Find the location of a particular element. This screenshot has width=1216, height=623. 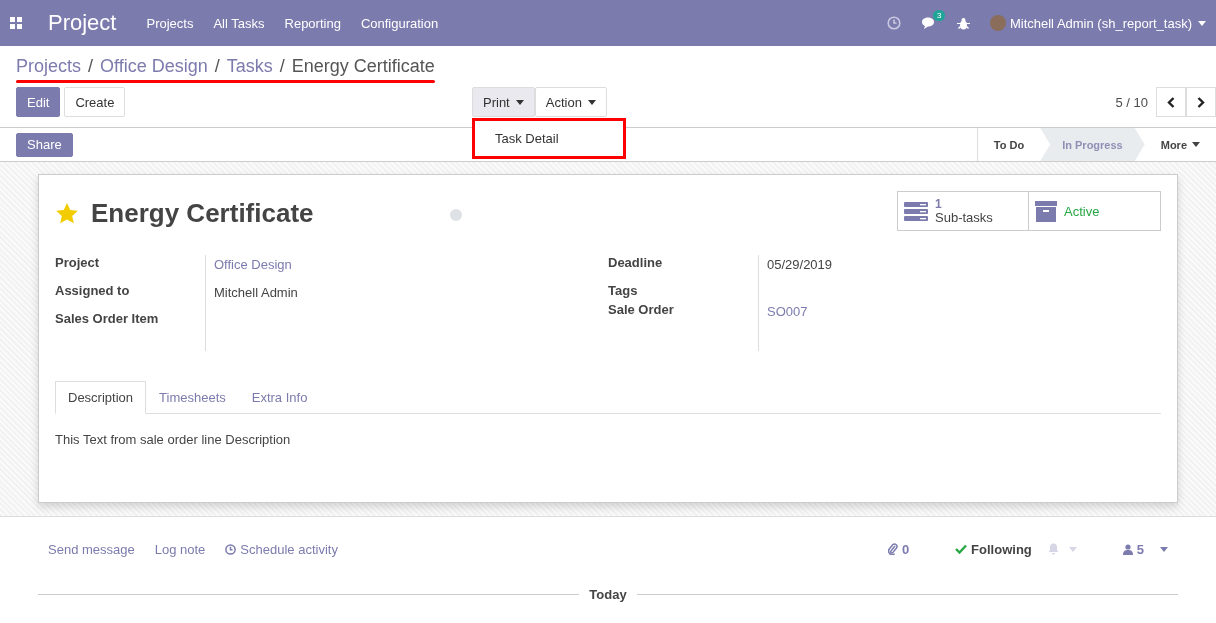

task-title: Energy Certificate is located at coordinates (202, 213).